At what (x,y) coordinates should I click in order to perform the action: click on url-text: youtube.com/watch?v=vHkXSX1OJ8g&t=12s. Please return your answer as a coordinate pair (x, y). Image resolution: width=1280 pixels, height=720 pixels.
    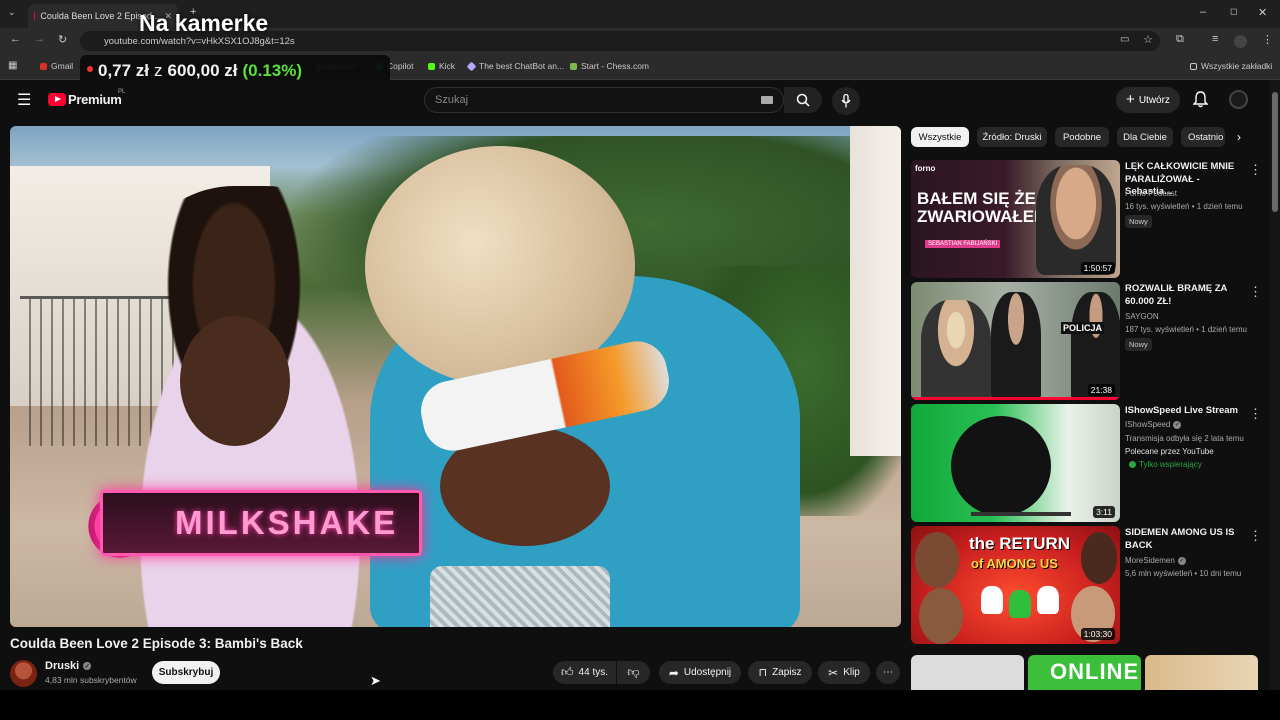
    Looking at the image, I should click on (199, 41).